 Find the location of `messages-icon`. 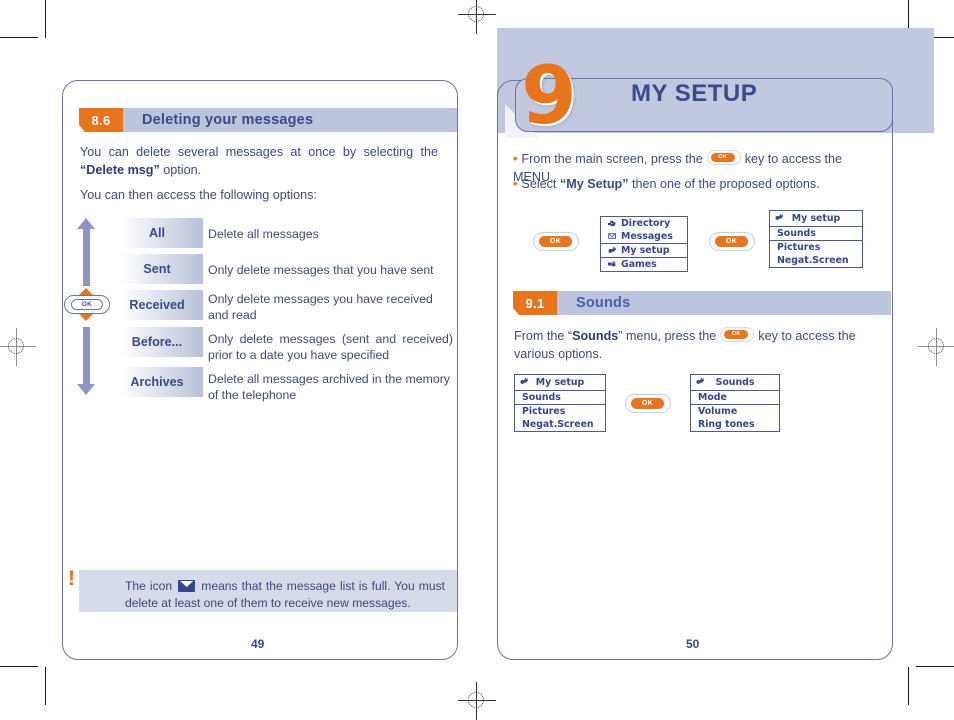

messages-icon is located at coordinates (612, 236).